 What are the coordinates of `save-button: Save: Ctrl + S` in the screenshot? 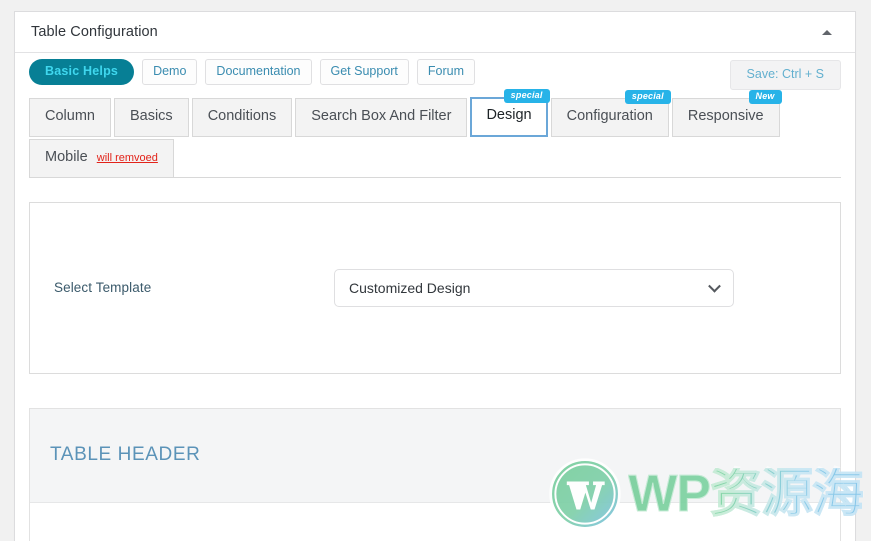 It's located at (785, 75).